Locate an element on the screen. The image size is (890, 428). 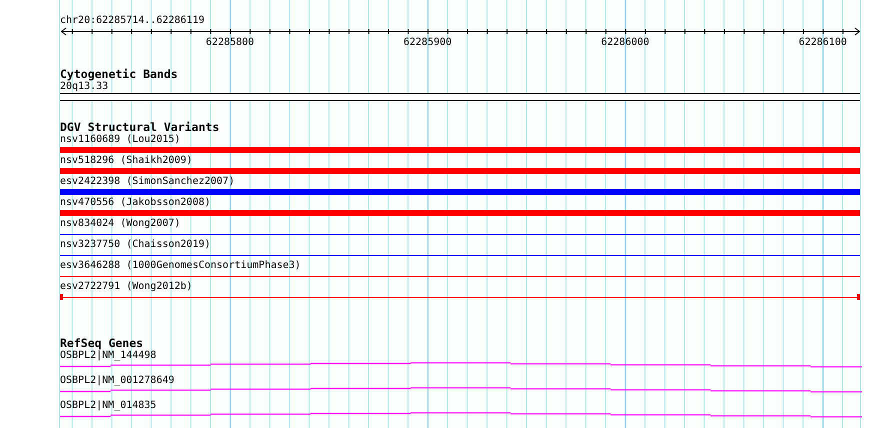
band-label: 20q13.33 is located at coordinates (84, 87).